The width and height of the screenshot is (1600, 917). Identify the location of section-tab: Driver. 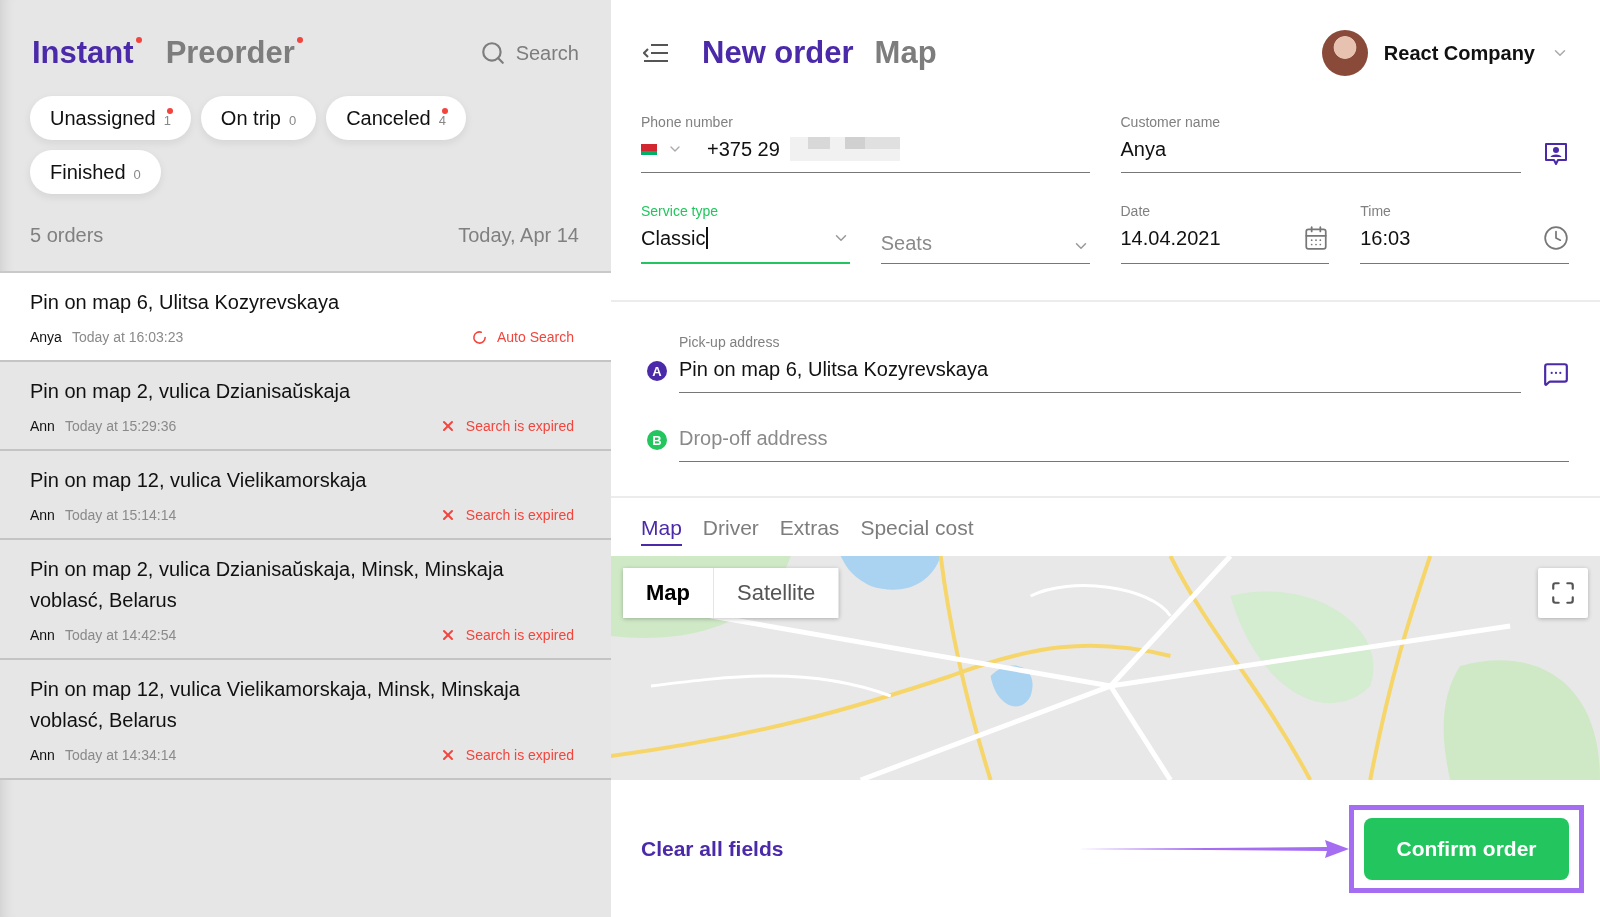
(730, 531).